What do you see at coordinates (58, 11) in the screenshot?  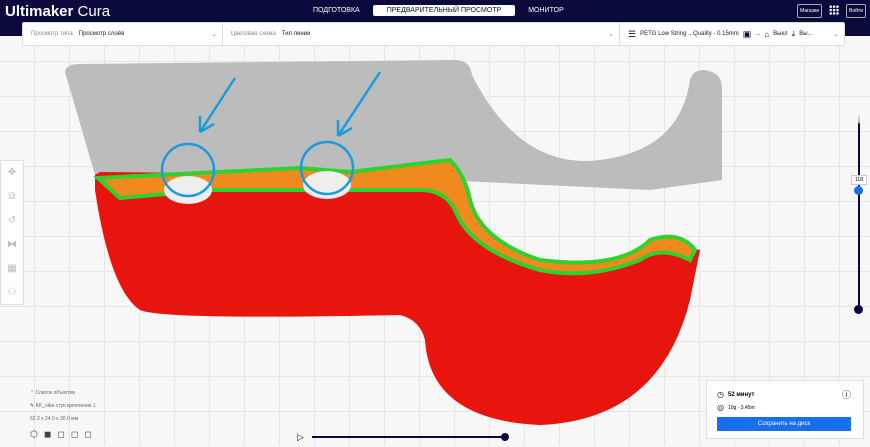 I see `app-logo: Ultimaker Cura` at bounding box center [58, 11].